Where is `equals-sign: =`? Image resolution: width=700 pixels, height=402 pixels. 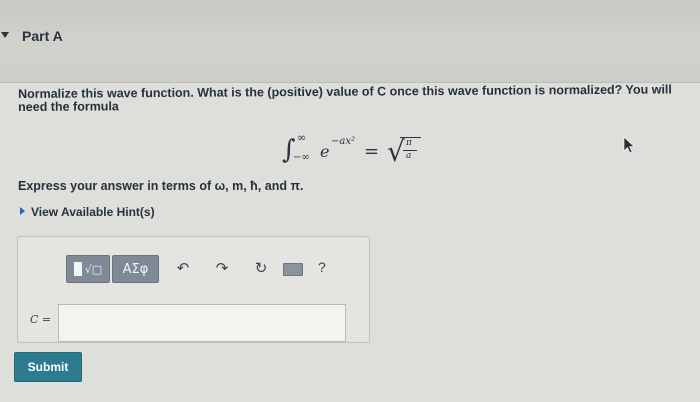
equals-sign: = is located at coordinates (372, 151).